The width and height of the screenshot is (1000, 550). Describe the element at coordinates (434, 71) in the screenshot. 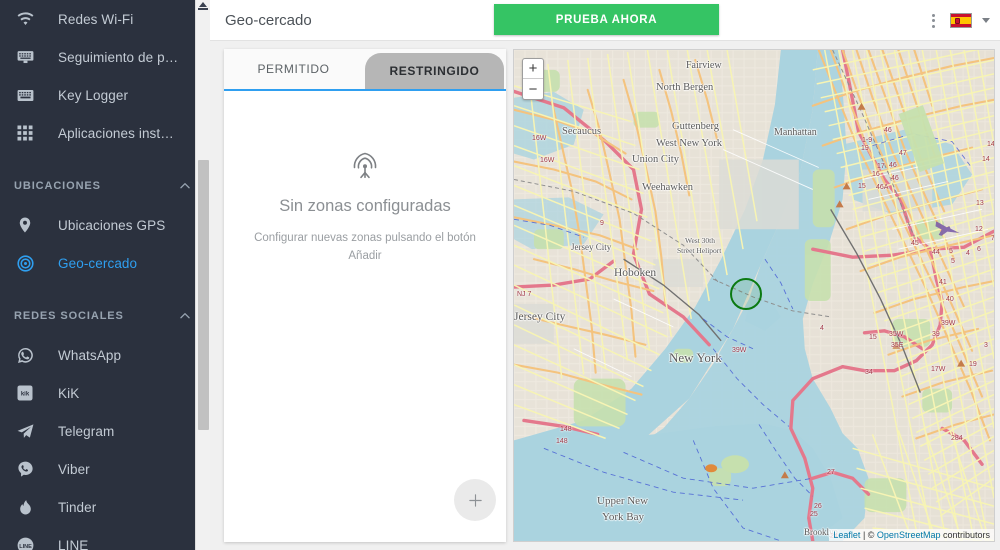

I see `tab-restringido: RESTRINGIDO` at that location.